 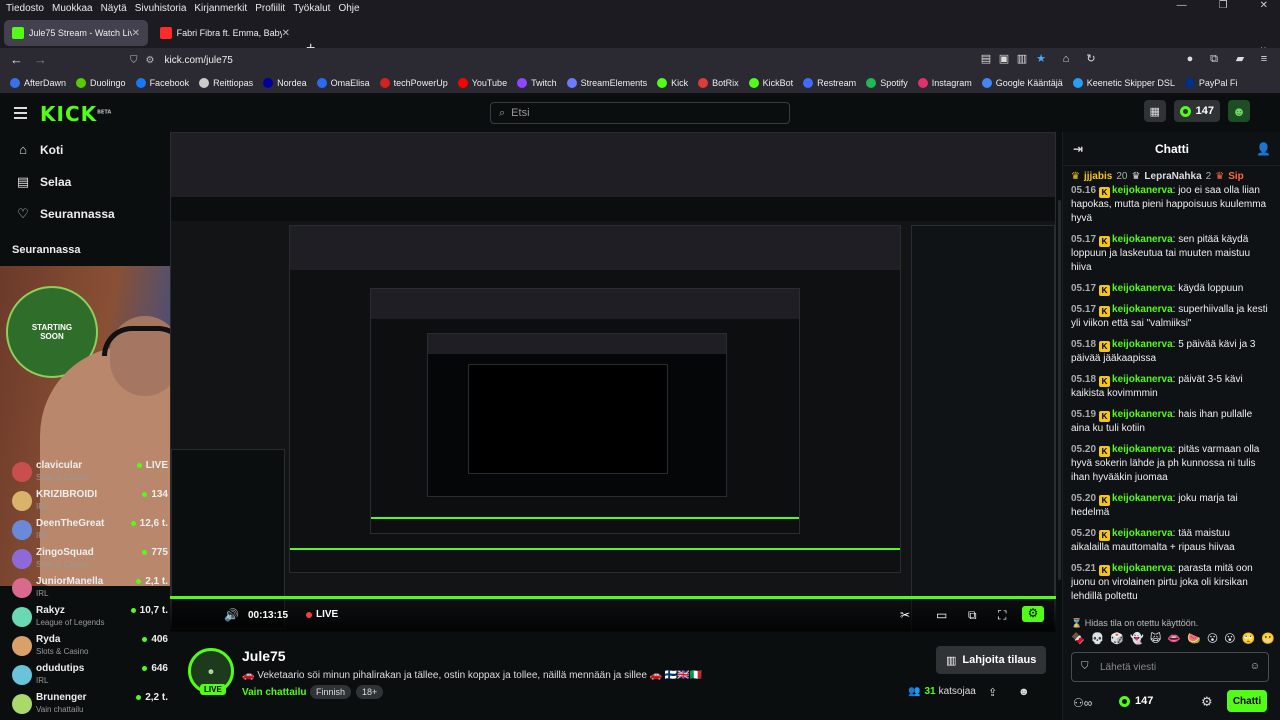 I want to click on volume-icon: 🔊, so click(x=231, y=615).